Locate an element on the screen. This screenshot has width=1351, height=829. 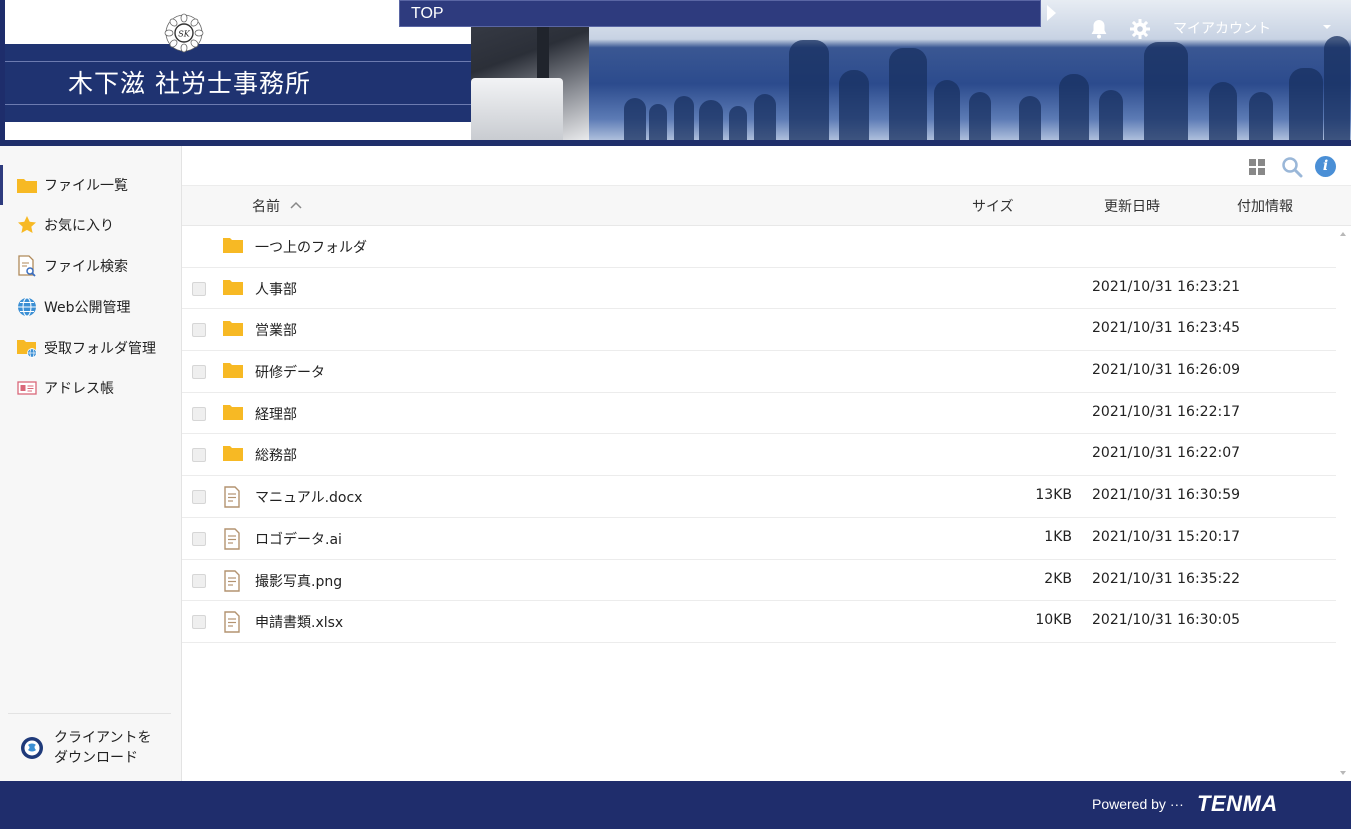
emblem-logo: SK is located at coordinates (184, 33).